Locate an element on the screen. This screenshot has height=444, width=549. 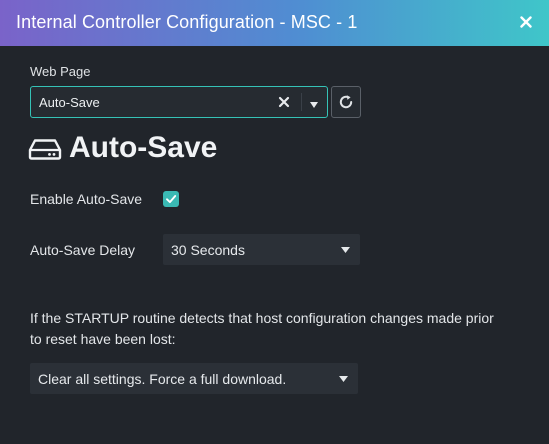
auto-save-delay-value: 30 Seconds is located at coordinates (208, 250).